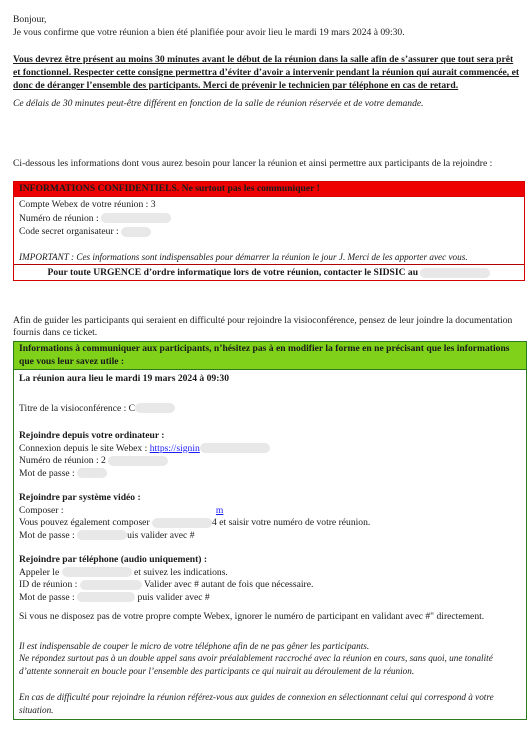 Image resolution: width=531 pixels, height=753 pixels. I want to click on phone-id-label: ID de réunion :, so click(48, 584).